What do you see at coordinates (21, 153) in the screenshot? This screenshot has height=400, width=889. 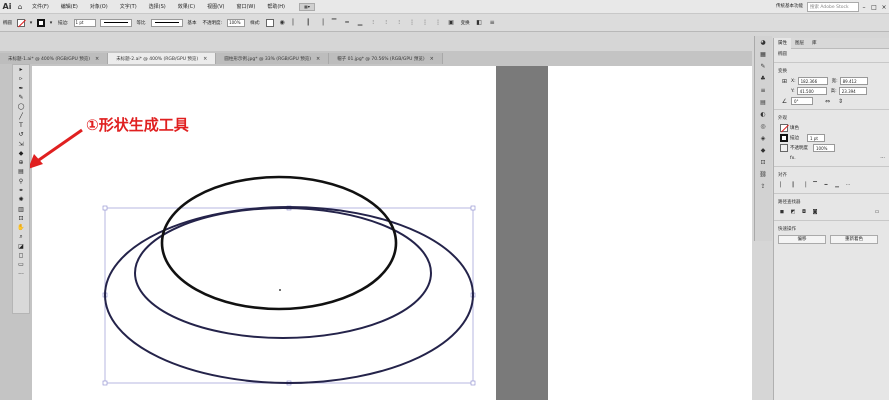 I see `eraser-icon: ◆` at bounding box center [21, 153].